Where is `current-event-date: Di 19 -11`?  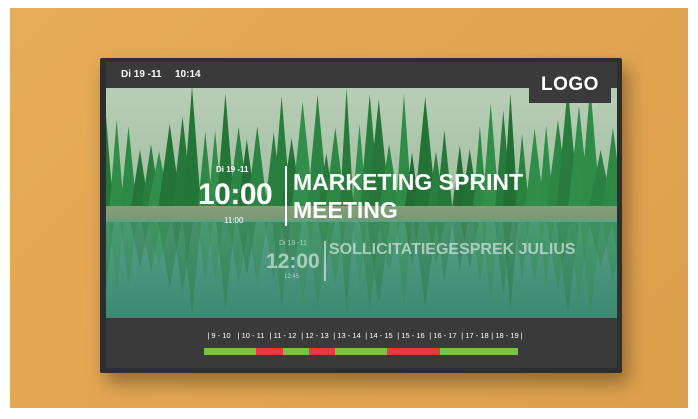 current-event-date: Di 19 -11 is located at coordinates (232, 169).